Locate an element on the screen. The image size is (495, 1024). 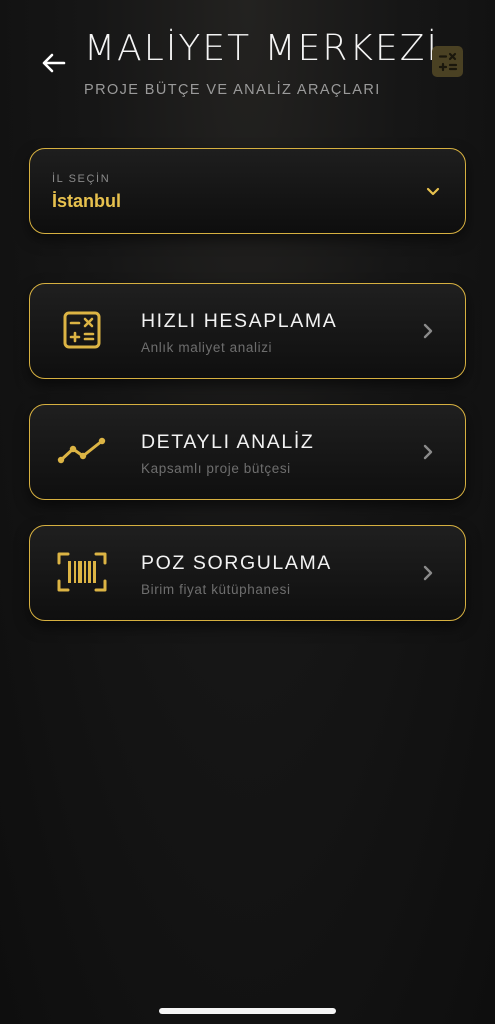
quick-calculation-card: HIZLI HESAPLAMA Anlık maliyet analizi is located at coordinates (247, 331).